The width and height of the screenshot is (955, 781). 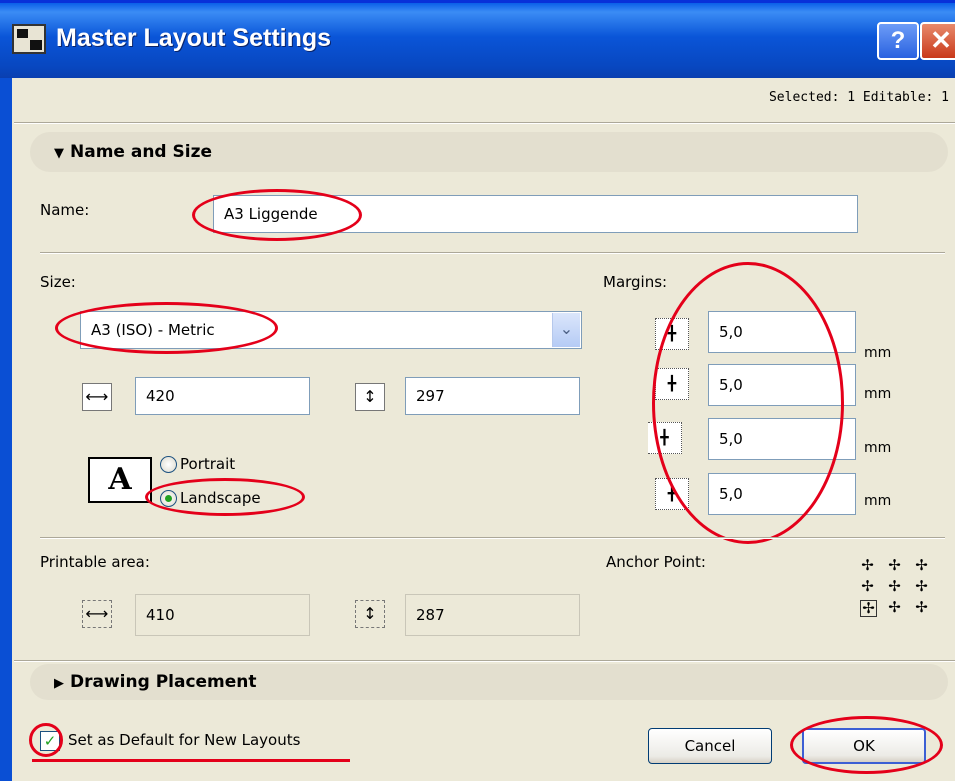 I want to click on collapse-triangle-icon: ▼, so click(x=59, y=153).